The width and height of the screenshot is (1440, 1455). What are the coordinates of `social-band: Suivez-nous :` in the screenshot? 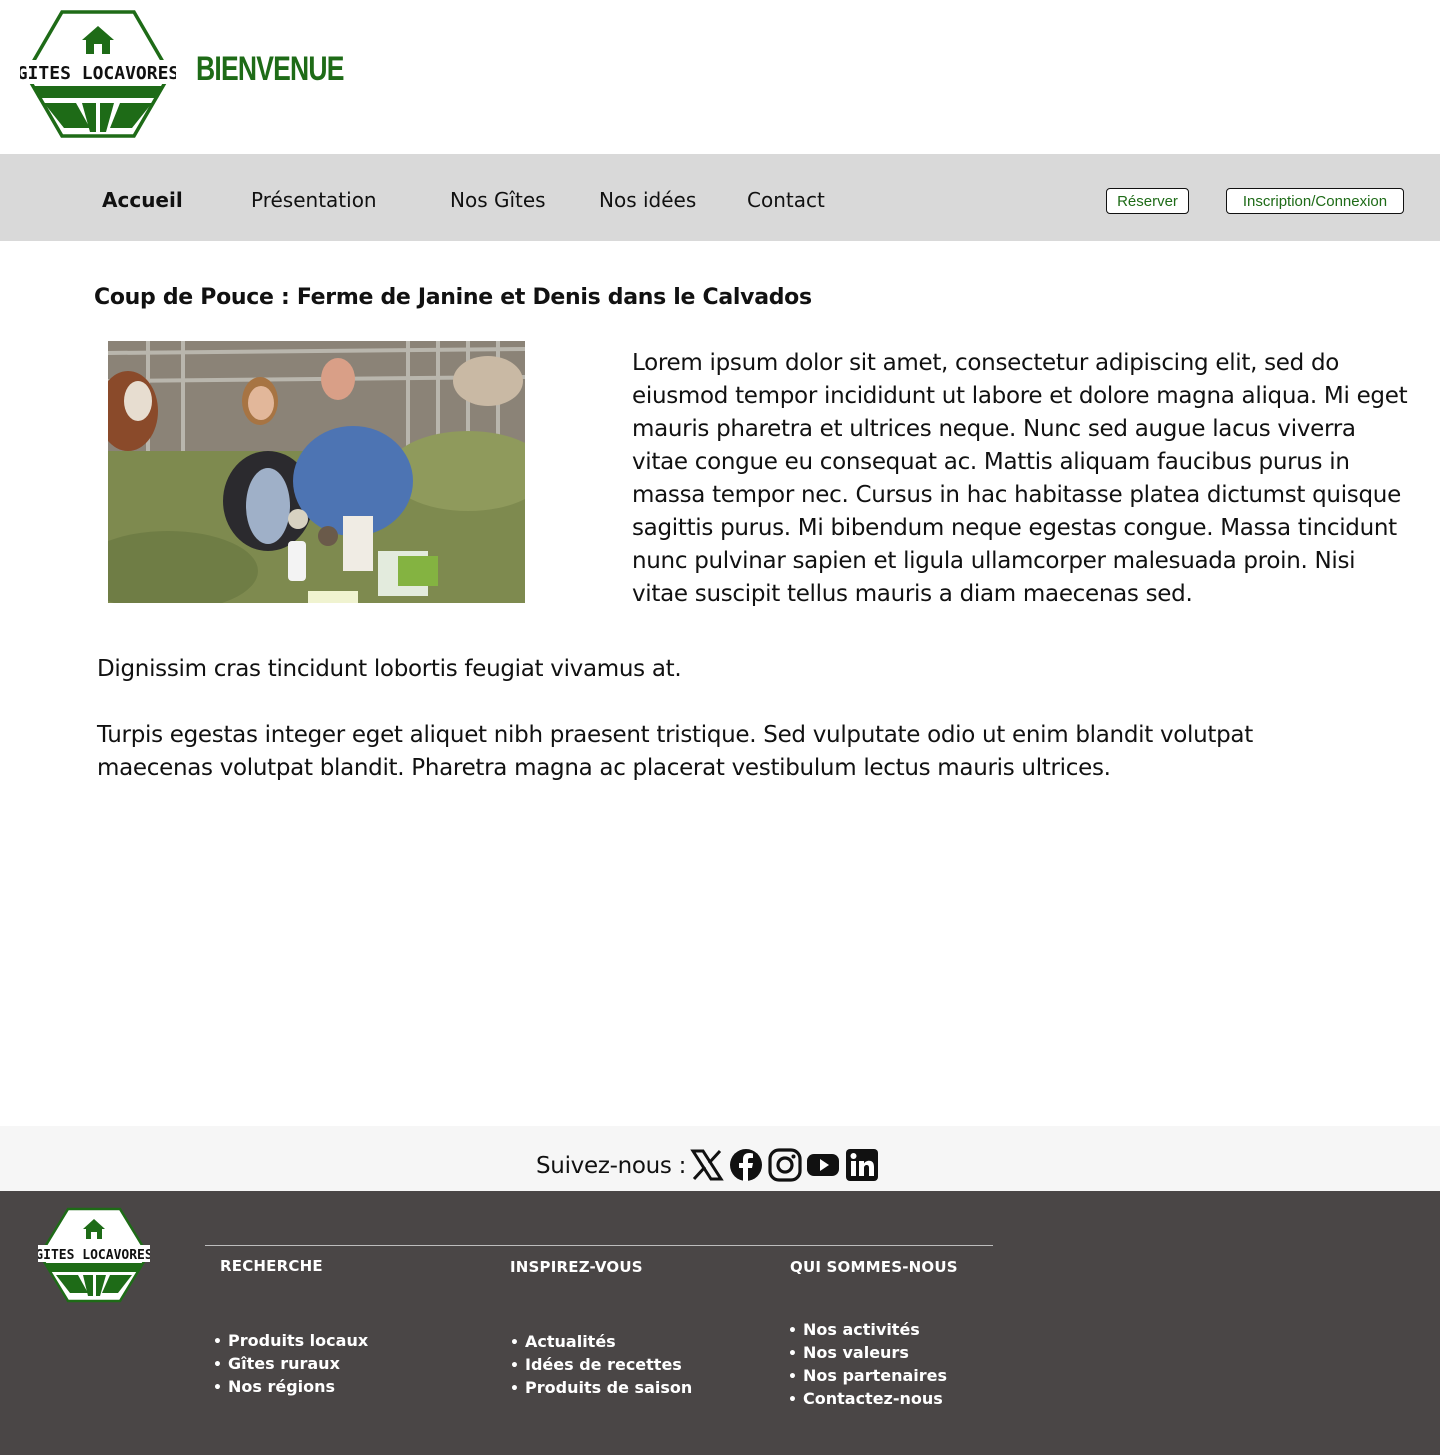 It's located at (720, 1158).